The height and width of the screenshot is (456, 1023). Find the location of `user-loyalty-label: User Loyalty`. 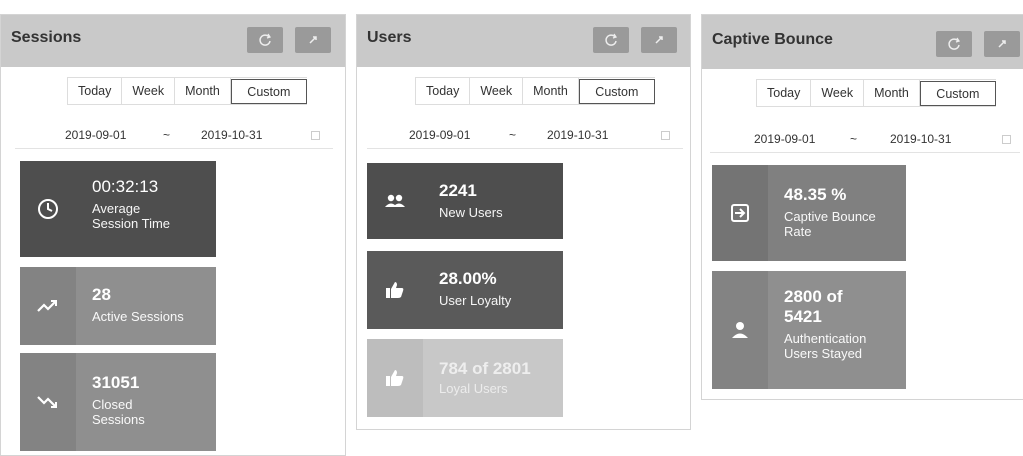

user-loyalty-label: User Loyalty is located at coordinates (475, 300).